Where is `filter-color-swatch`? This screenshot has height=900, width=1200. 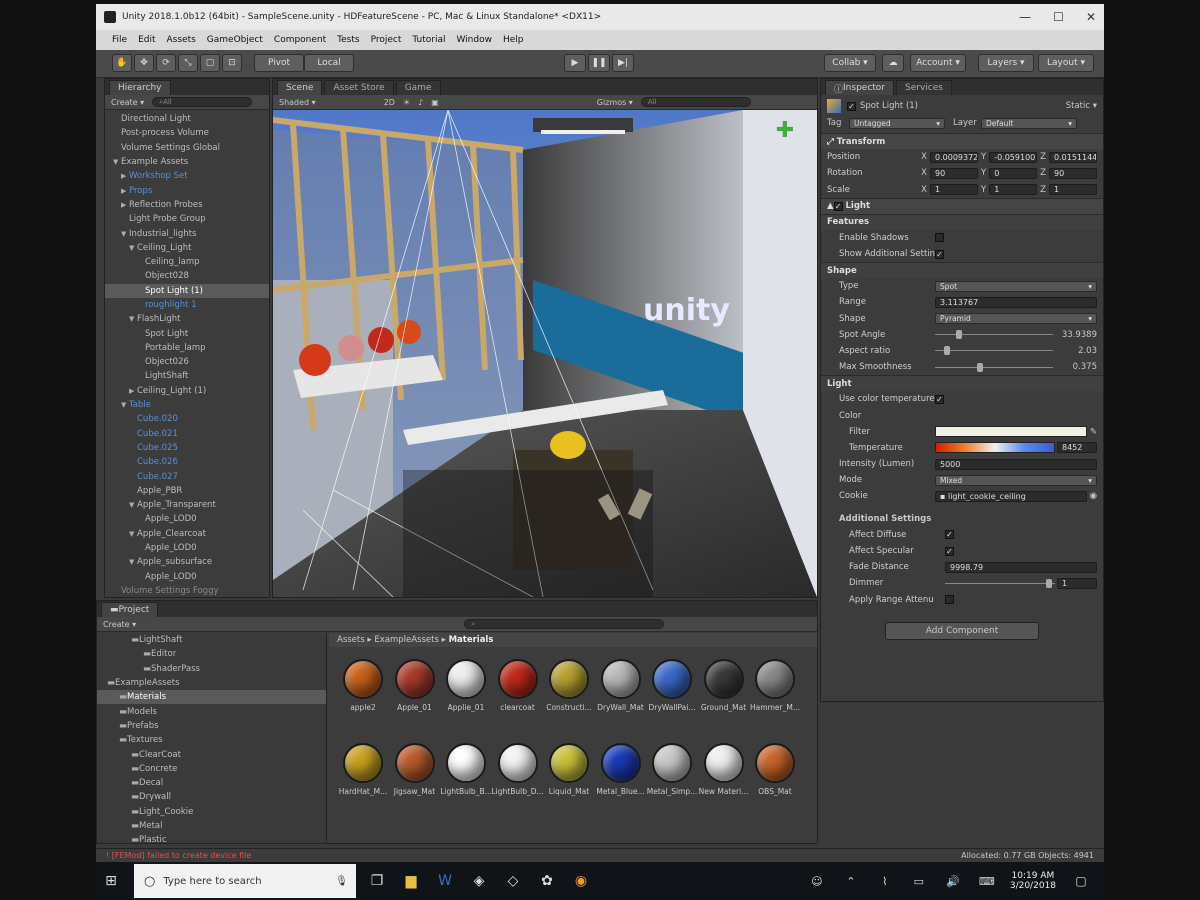
filter-color-swatch is located at coordinates (1011, 432).